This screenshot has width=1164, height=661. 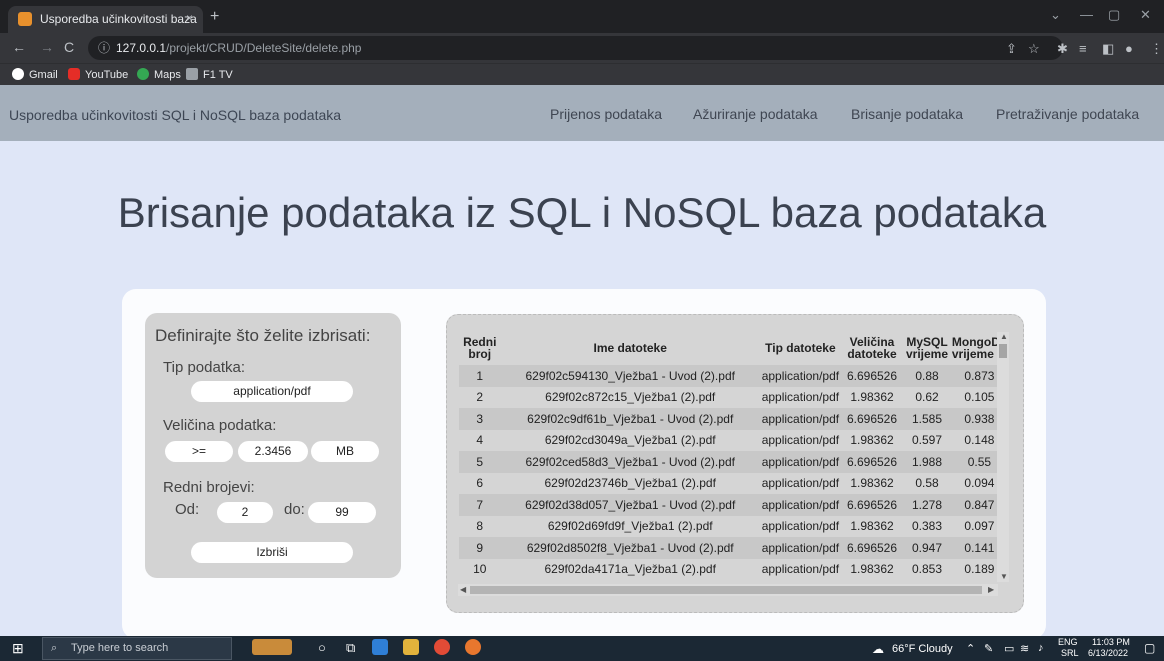 What do you see at coordinates (98, 74) in the screenshot?
I see `bookmark-youtube: YouTube` at bounding box center [98, 74].